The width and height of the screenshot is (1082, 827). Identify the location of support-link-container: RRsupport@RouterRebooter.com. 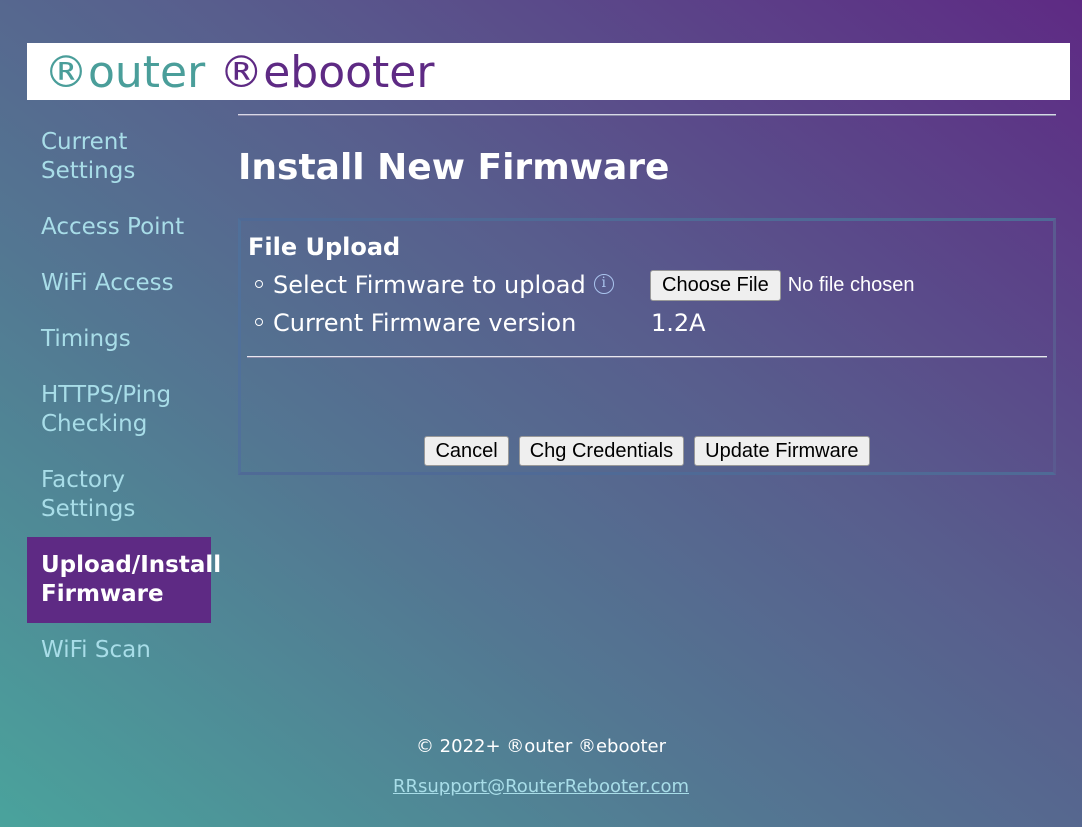
(541, 787).